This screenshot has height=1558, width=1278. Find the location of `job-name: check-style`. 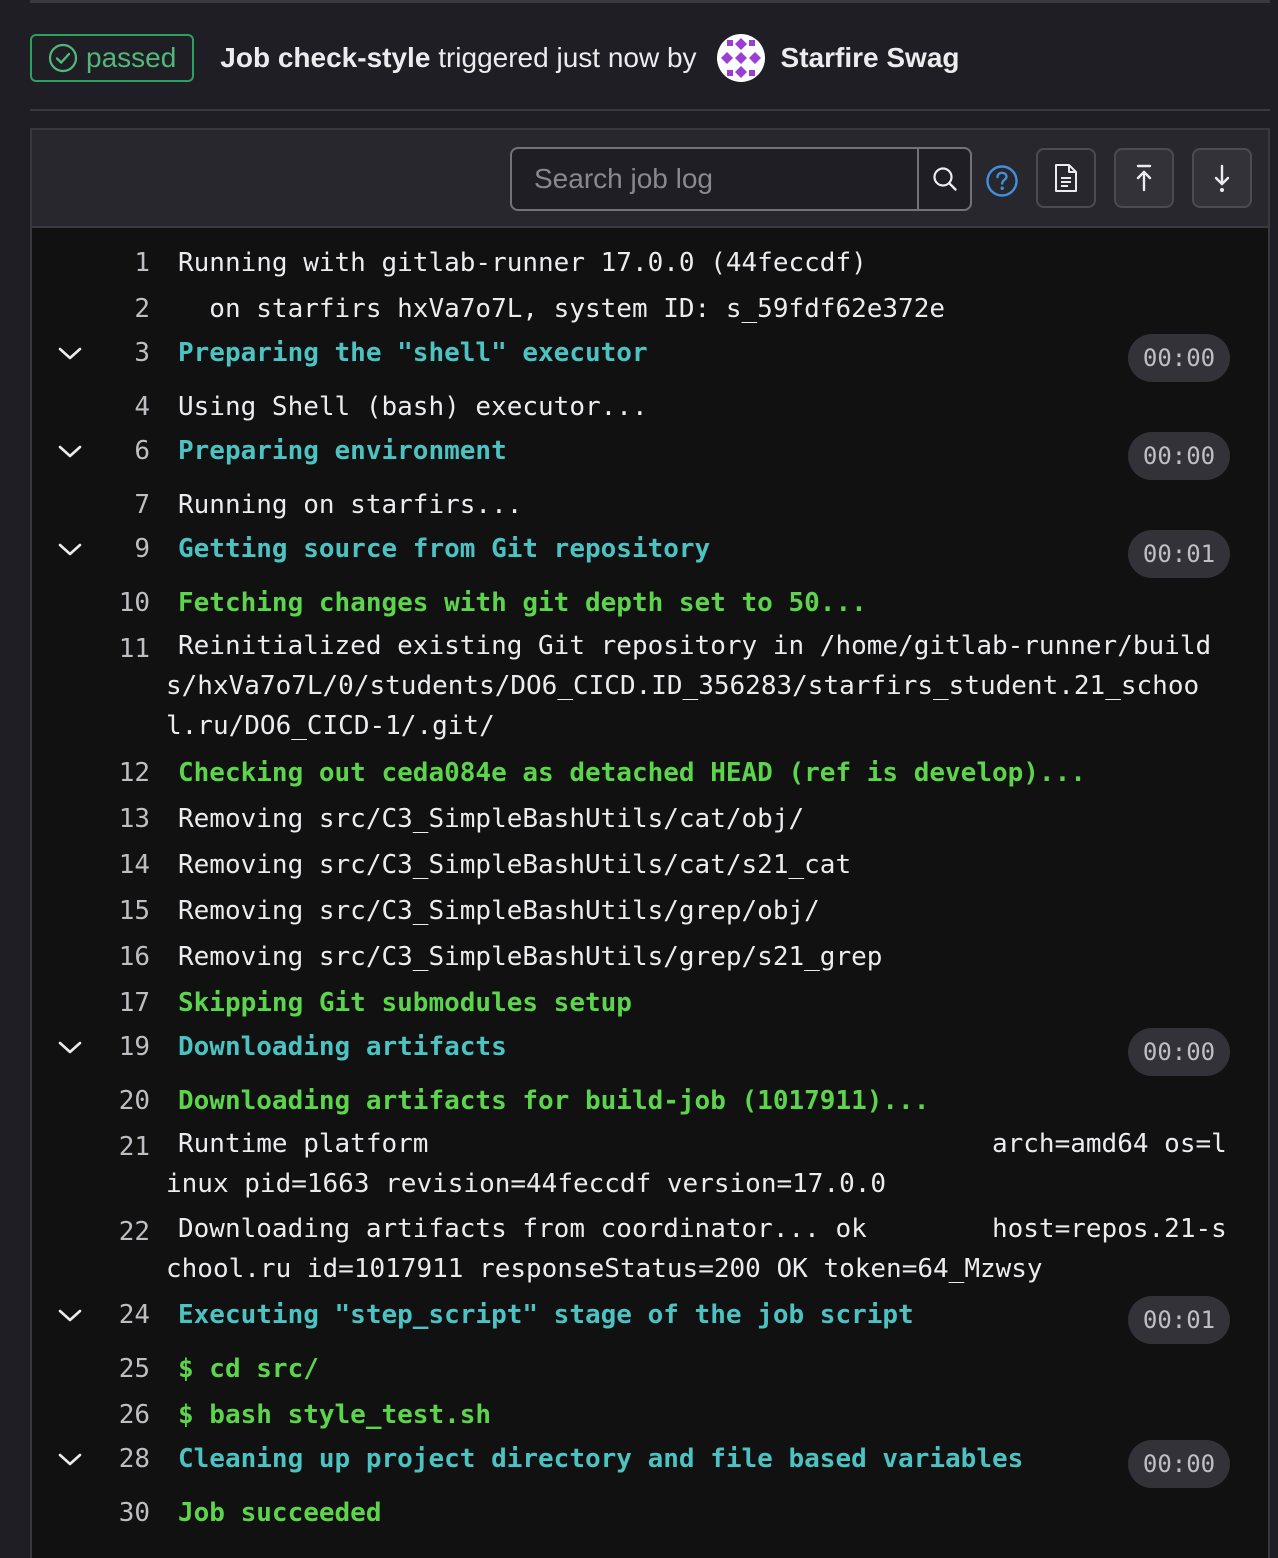

job-name: check-style is located at coordinates (354, 58).